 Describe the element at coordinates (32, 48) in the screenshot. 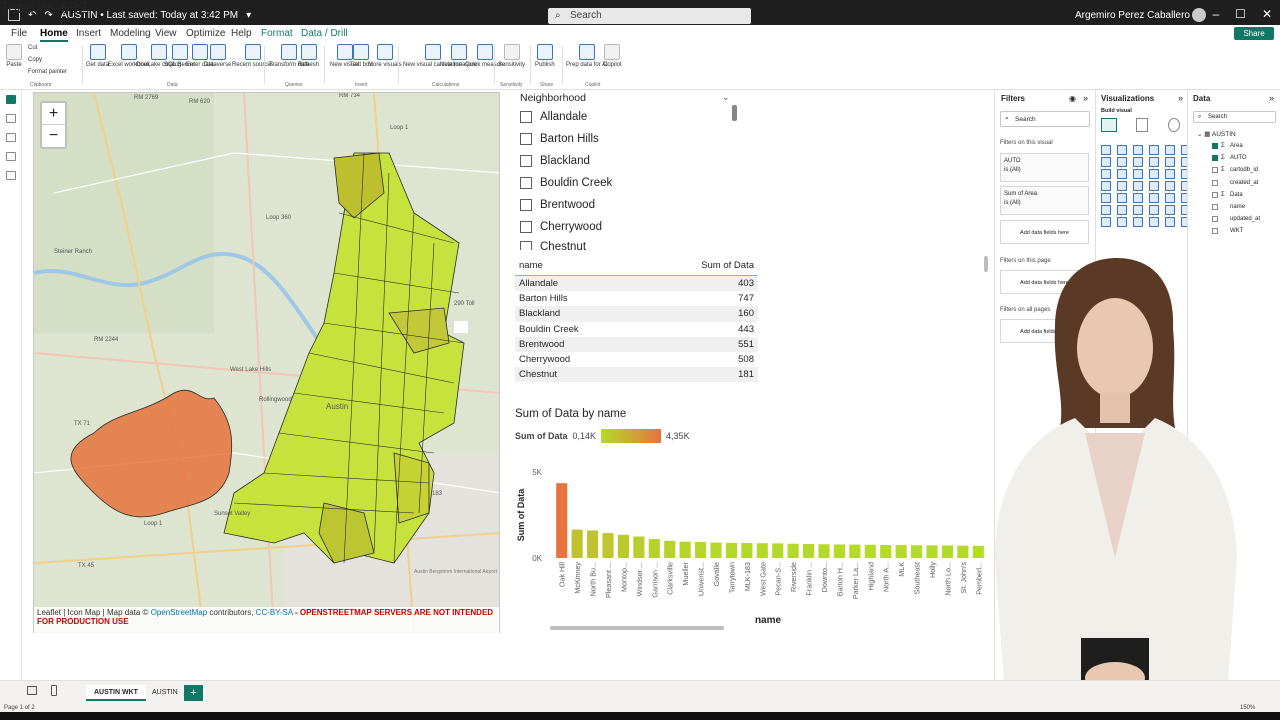

I see `cut-button: Cut` at that location.